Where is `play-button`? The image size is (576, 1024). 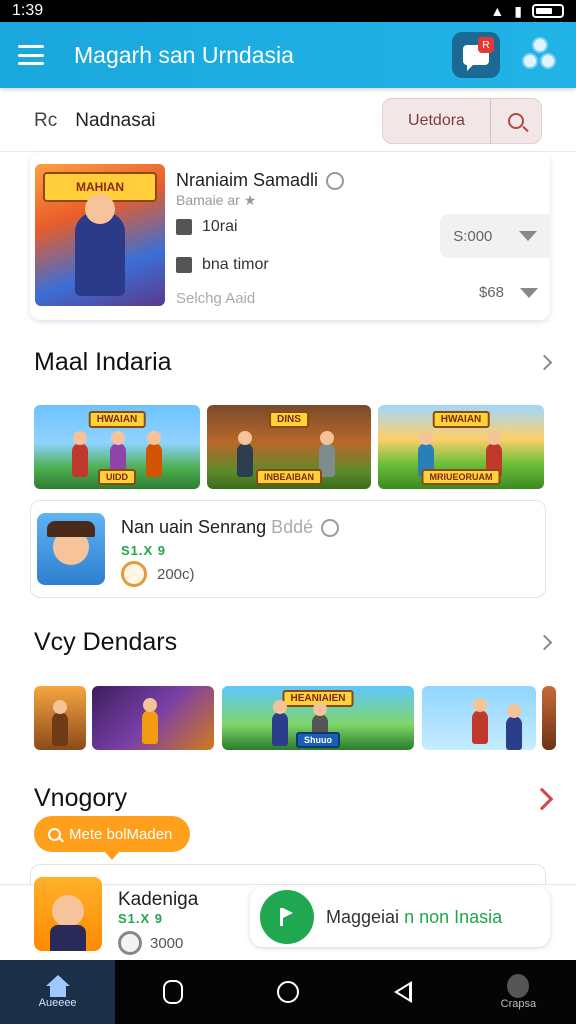
play-button is located at coordinates (287, 917).